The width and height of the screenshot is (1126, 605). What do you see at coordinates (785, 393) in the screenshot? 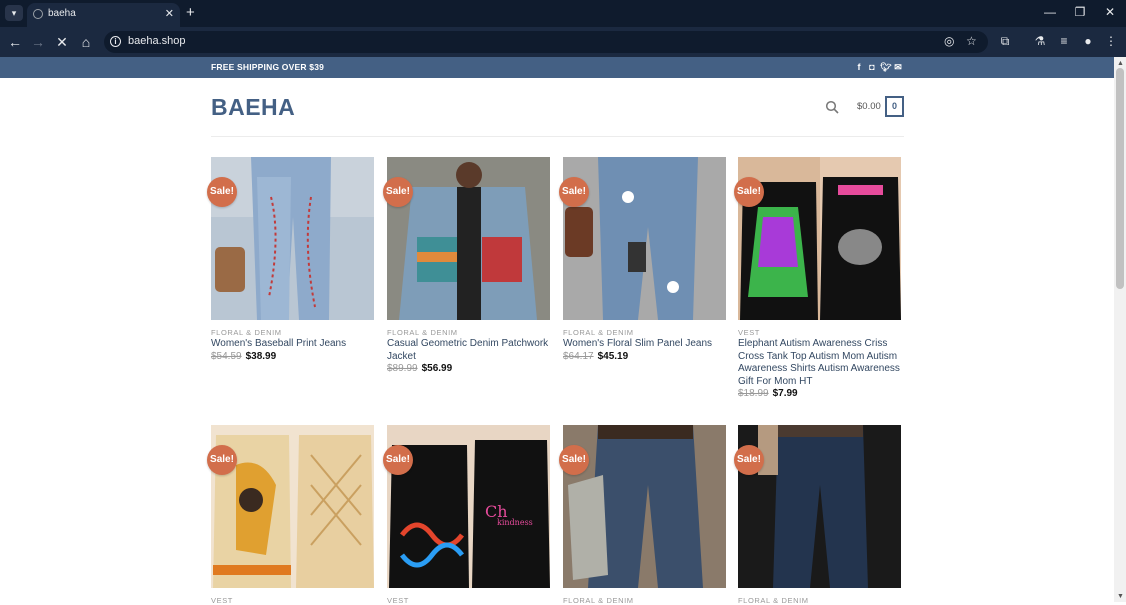
I see `sale-price: $7.99` at bounding box center [785, 393].